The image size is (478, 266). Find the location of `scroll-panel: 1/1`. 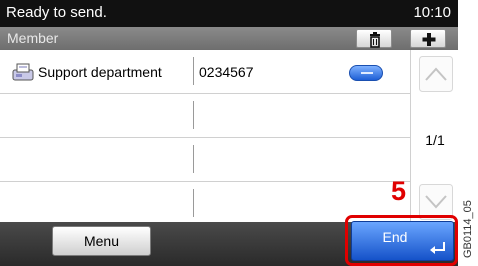

scroll-panel: 1/1 is located at coordinates (434, 138).